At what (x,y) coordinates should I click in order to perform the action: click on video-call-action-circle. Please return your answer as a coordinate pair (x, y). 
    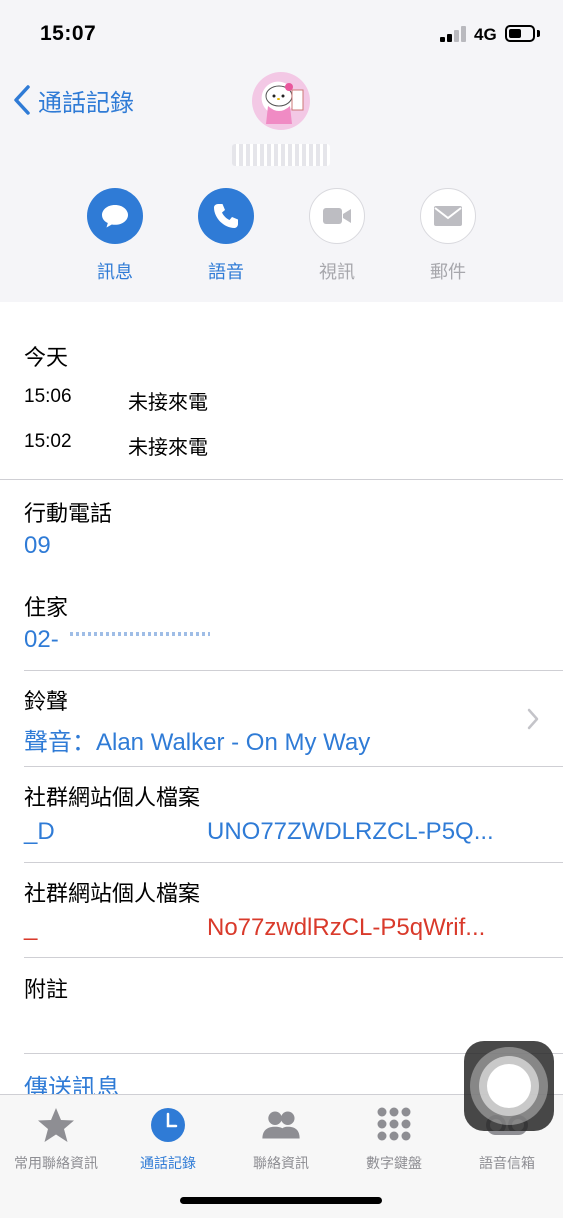
    Looking at the image, I should click on (337, 216).